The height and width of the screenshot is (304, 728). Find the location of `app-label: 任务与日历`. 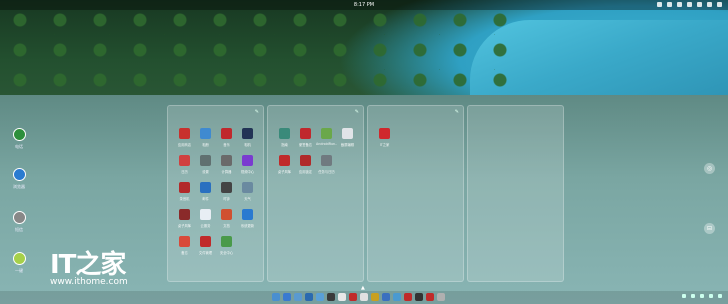

app-label: 任务与日历 is located at coordinates (326, 172).